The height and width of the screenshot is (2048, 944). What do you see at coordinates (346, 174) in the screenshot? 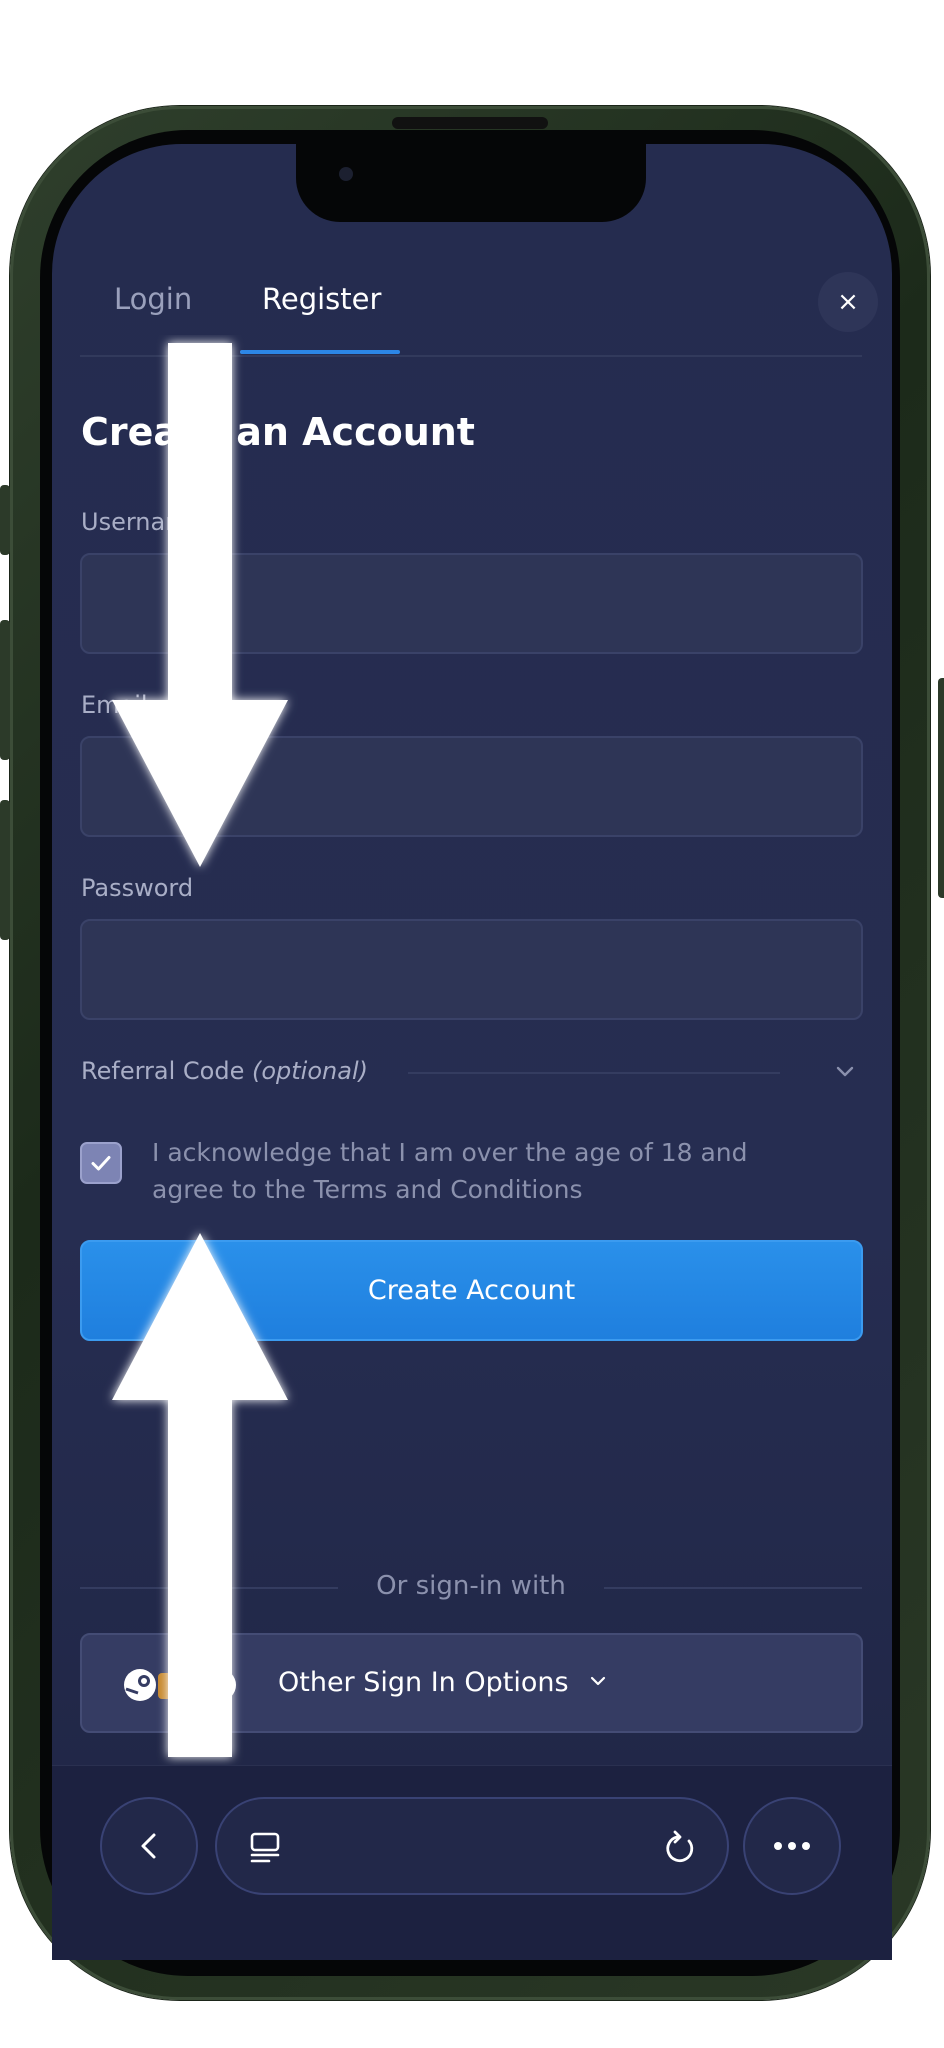
I see `camera-icon` at bounding box center [346, 174].